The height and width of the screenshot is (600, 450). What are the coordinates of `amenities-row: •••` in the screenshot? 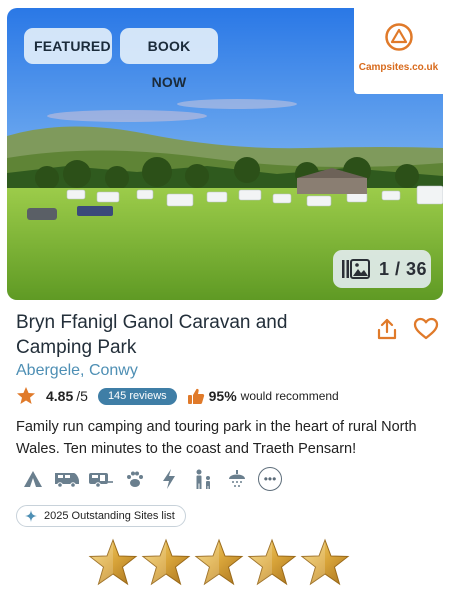 It's located at (151, 479).